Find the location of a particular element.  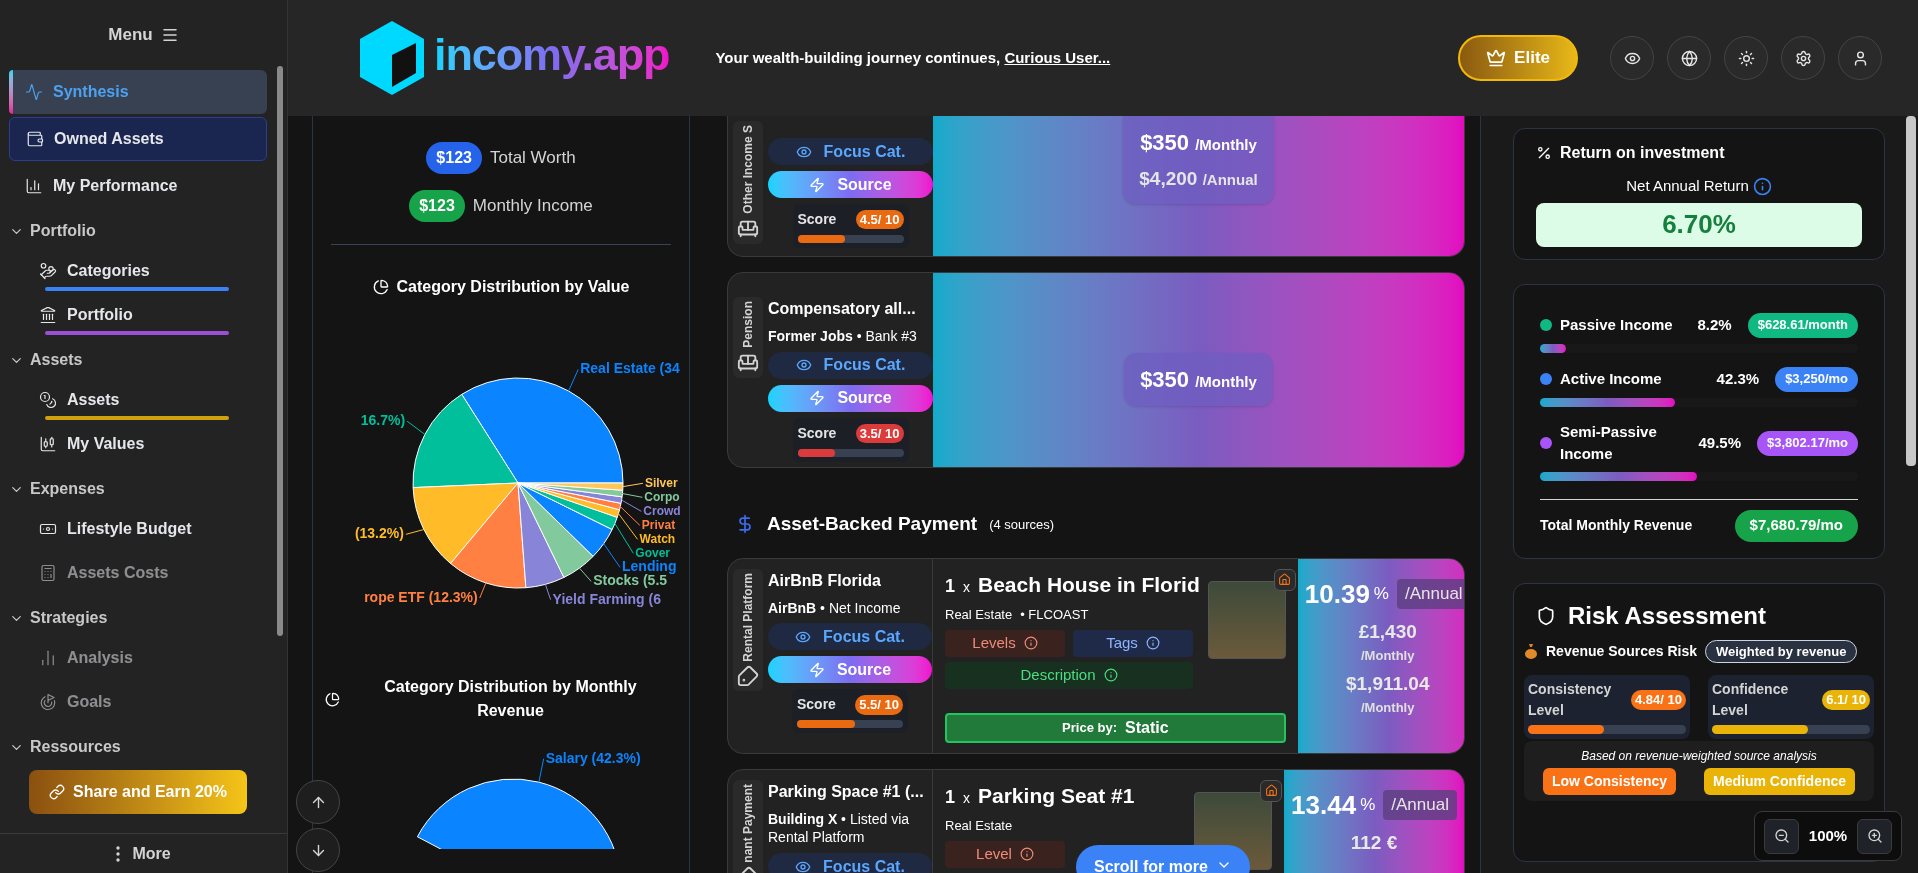

total-label: Total Monthly Revenue is located at coordinates (1616, 525).